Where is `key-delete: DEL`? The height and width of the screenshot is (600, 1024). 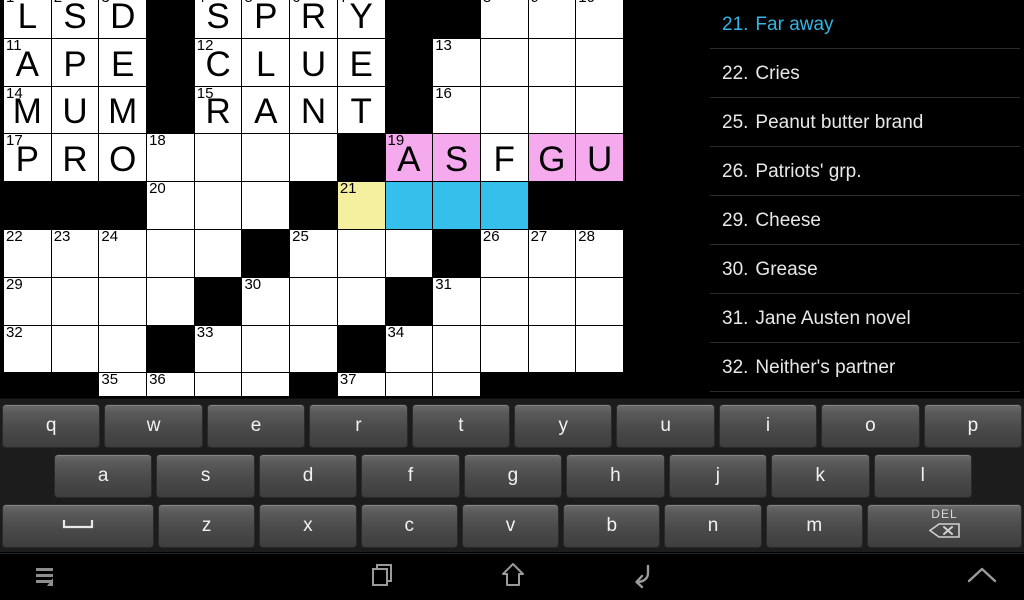
key-delete: DEL is located at coordinates (944, 526).